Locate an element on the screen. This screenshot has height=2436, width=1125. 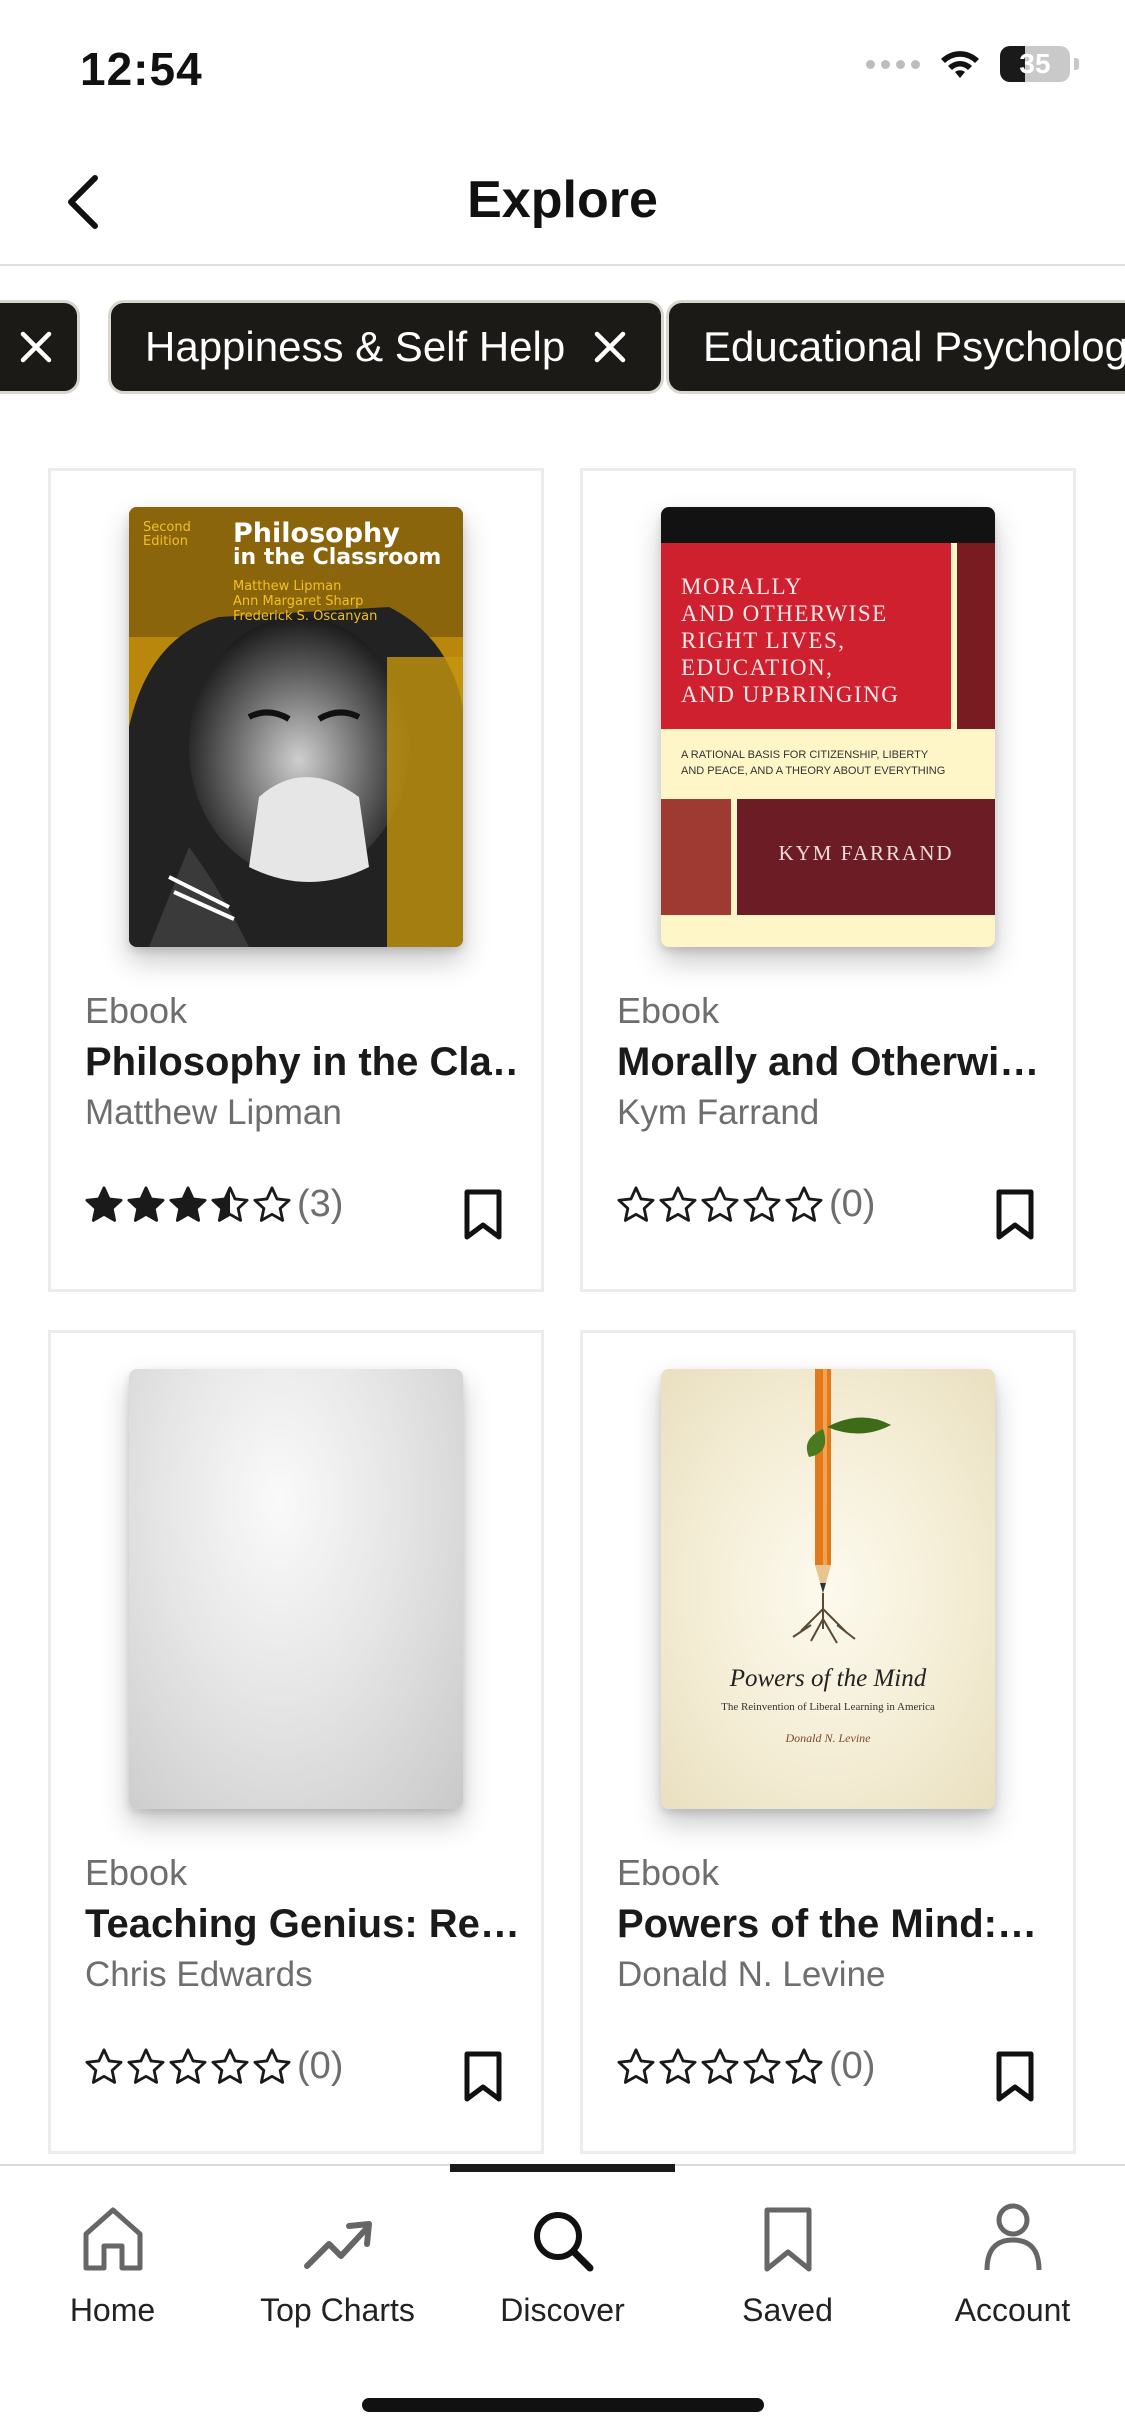
battery-icon: 35 is located at coordinates (1035, 64).